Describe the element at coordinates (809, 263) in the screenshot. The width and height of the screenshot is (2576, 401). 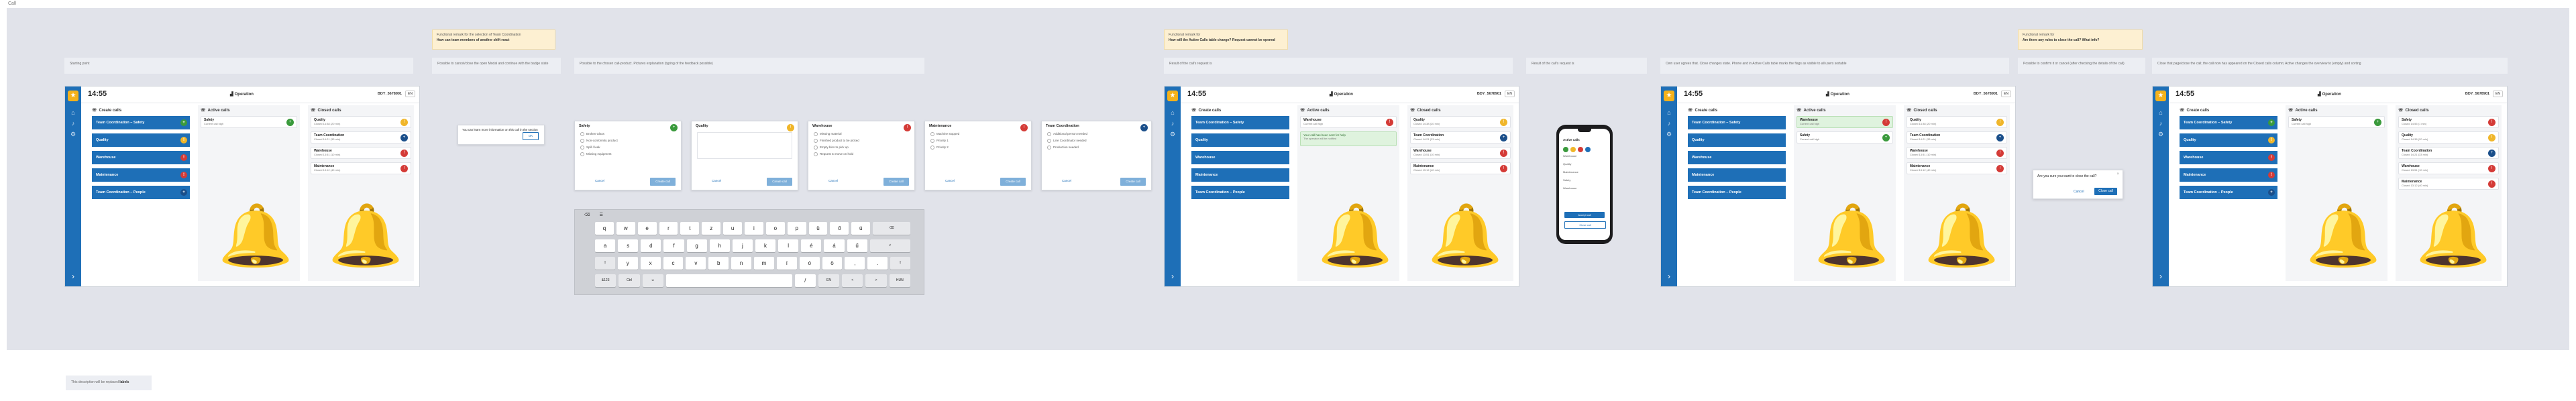
I see `key: ó` at that location.